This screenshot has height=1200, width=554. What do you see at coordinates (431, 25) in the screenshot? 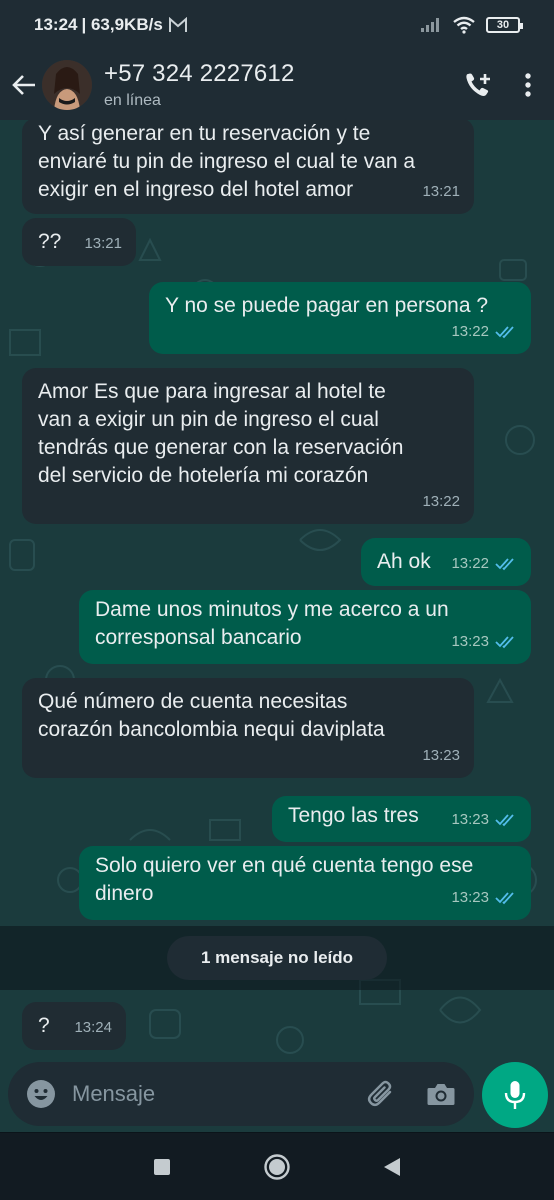
I see `signal-icon` at bounding box center [431, 25].